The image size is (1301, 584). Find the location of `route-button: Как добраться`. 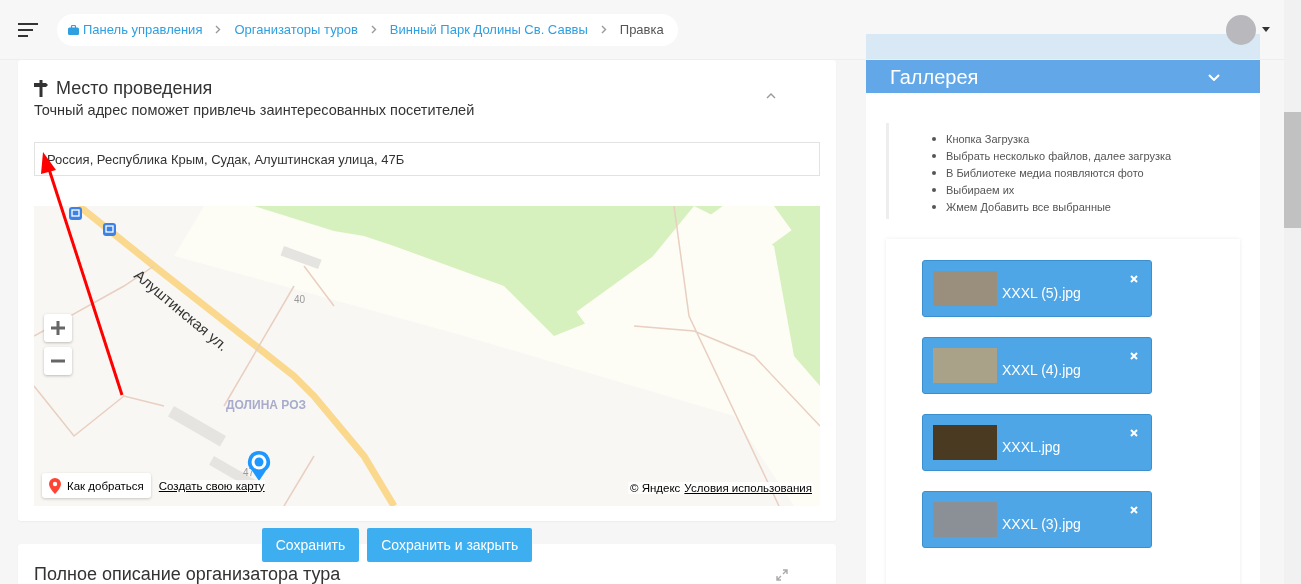

route-button: Как добраться is located at coordinates (96, 485).